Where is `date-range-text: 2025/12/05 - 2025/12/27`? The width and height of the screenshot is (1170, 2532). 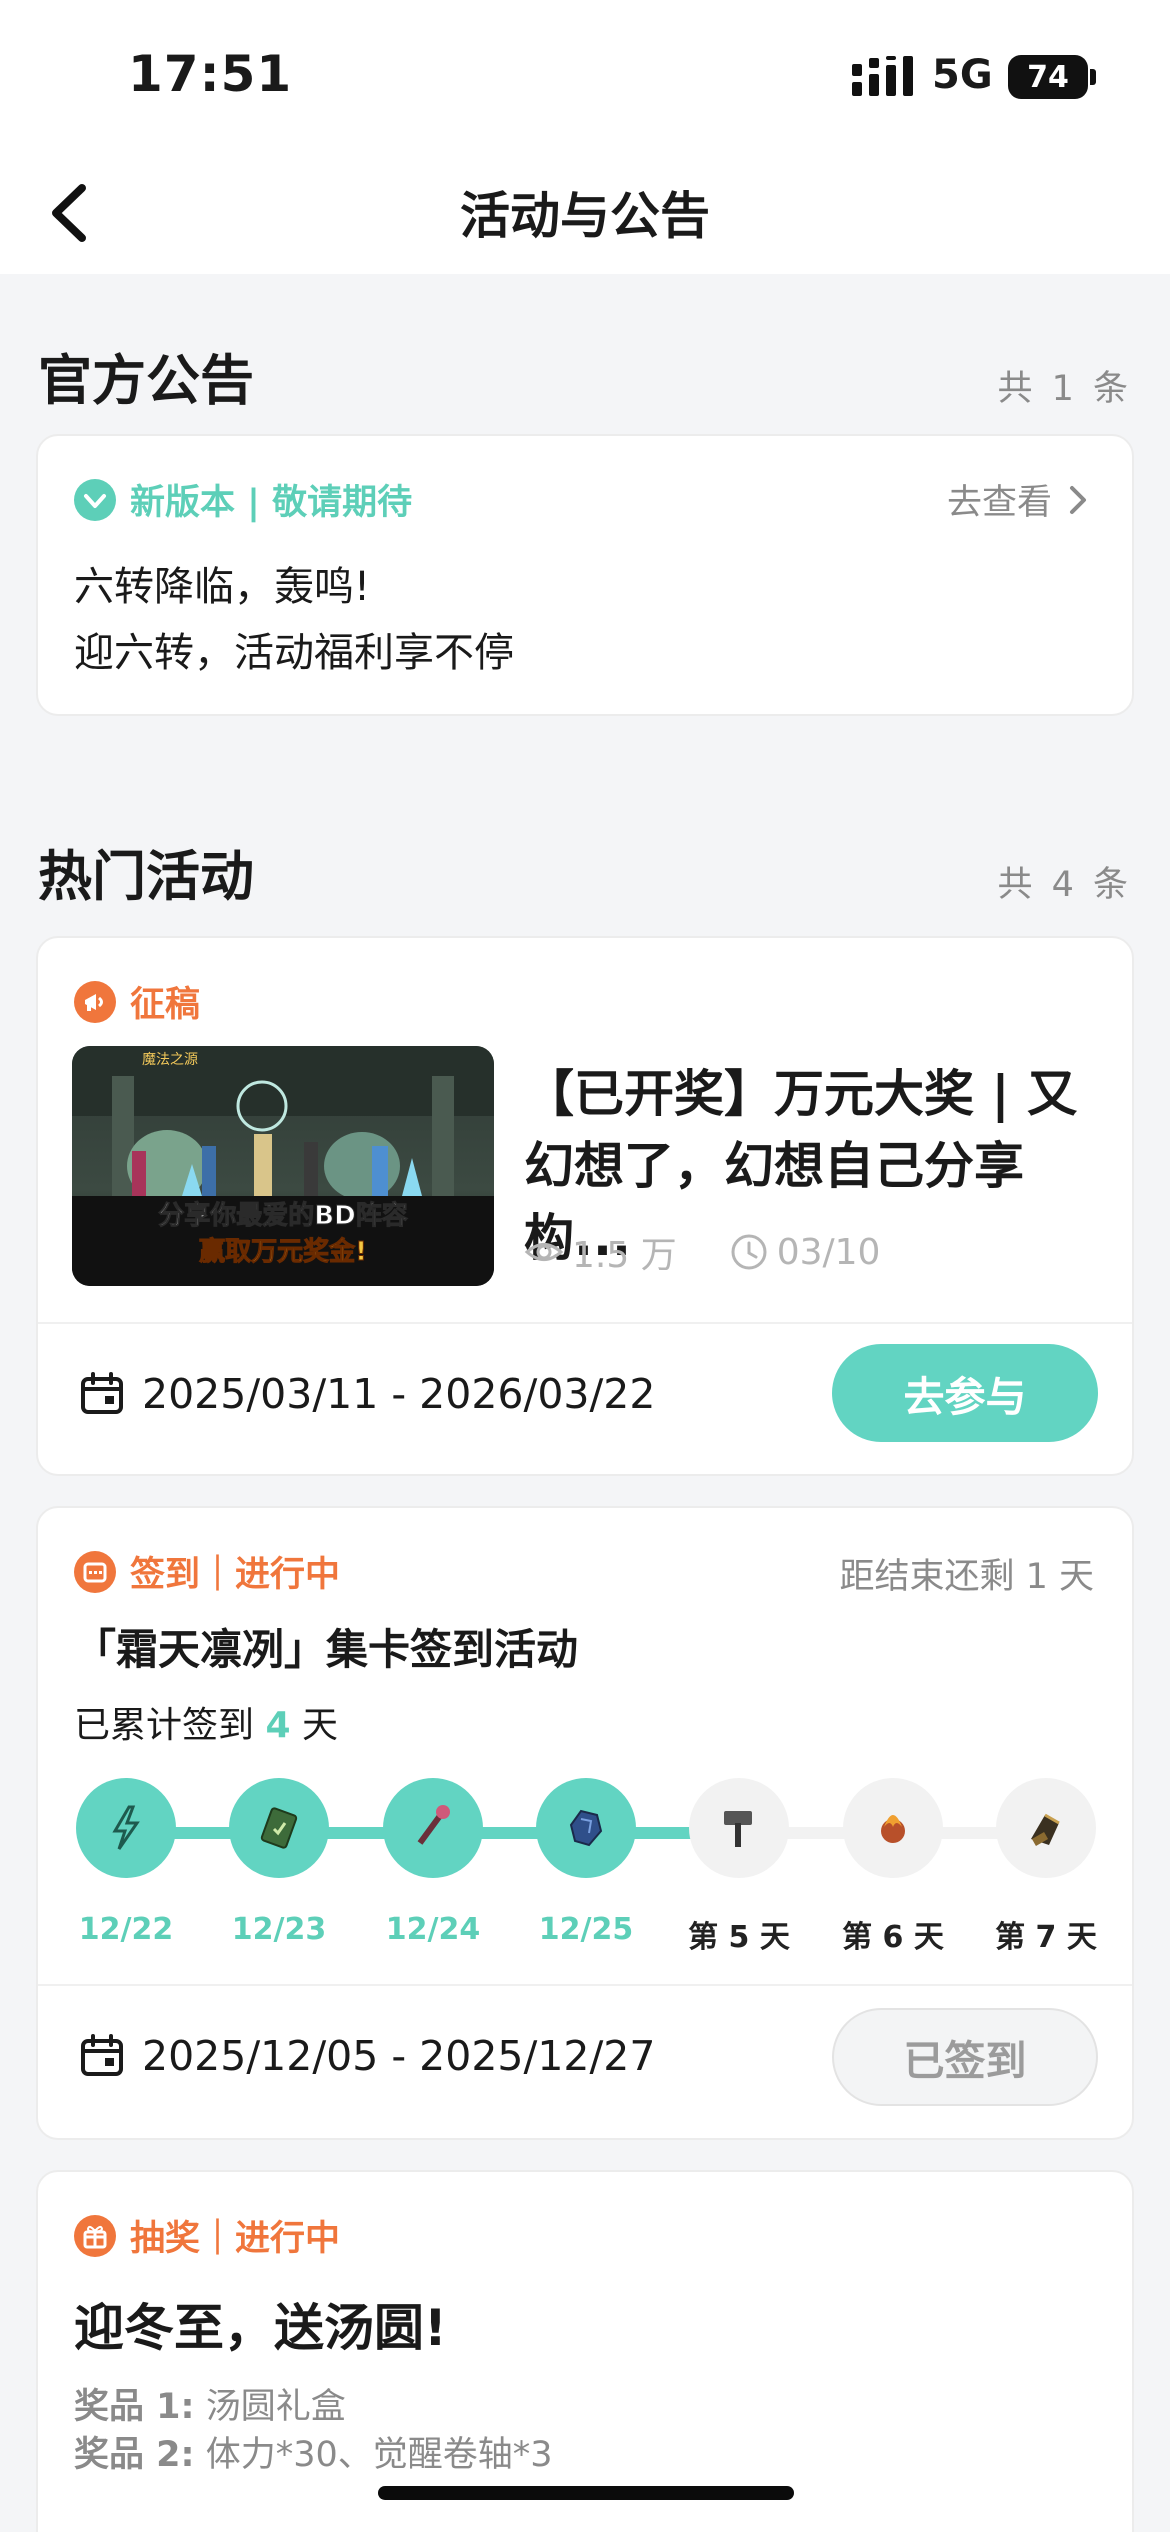
date-range-text: 2025/12/05 - 2025/12/27 is located at coordinates (399, 2056).